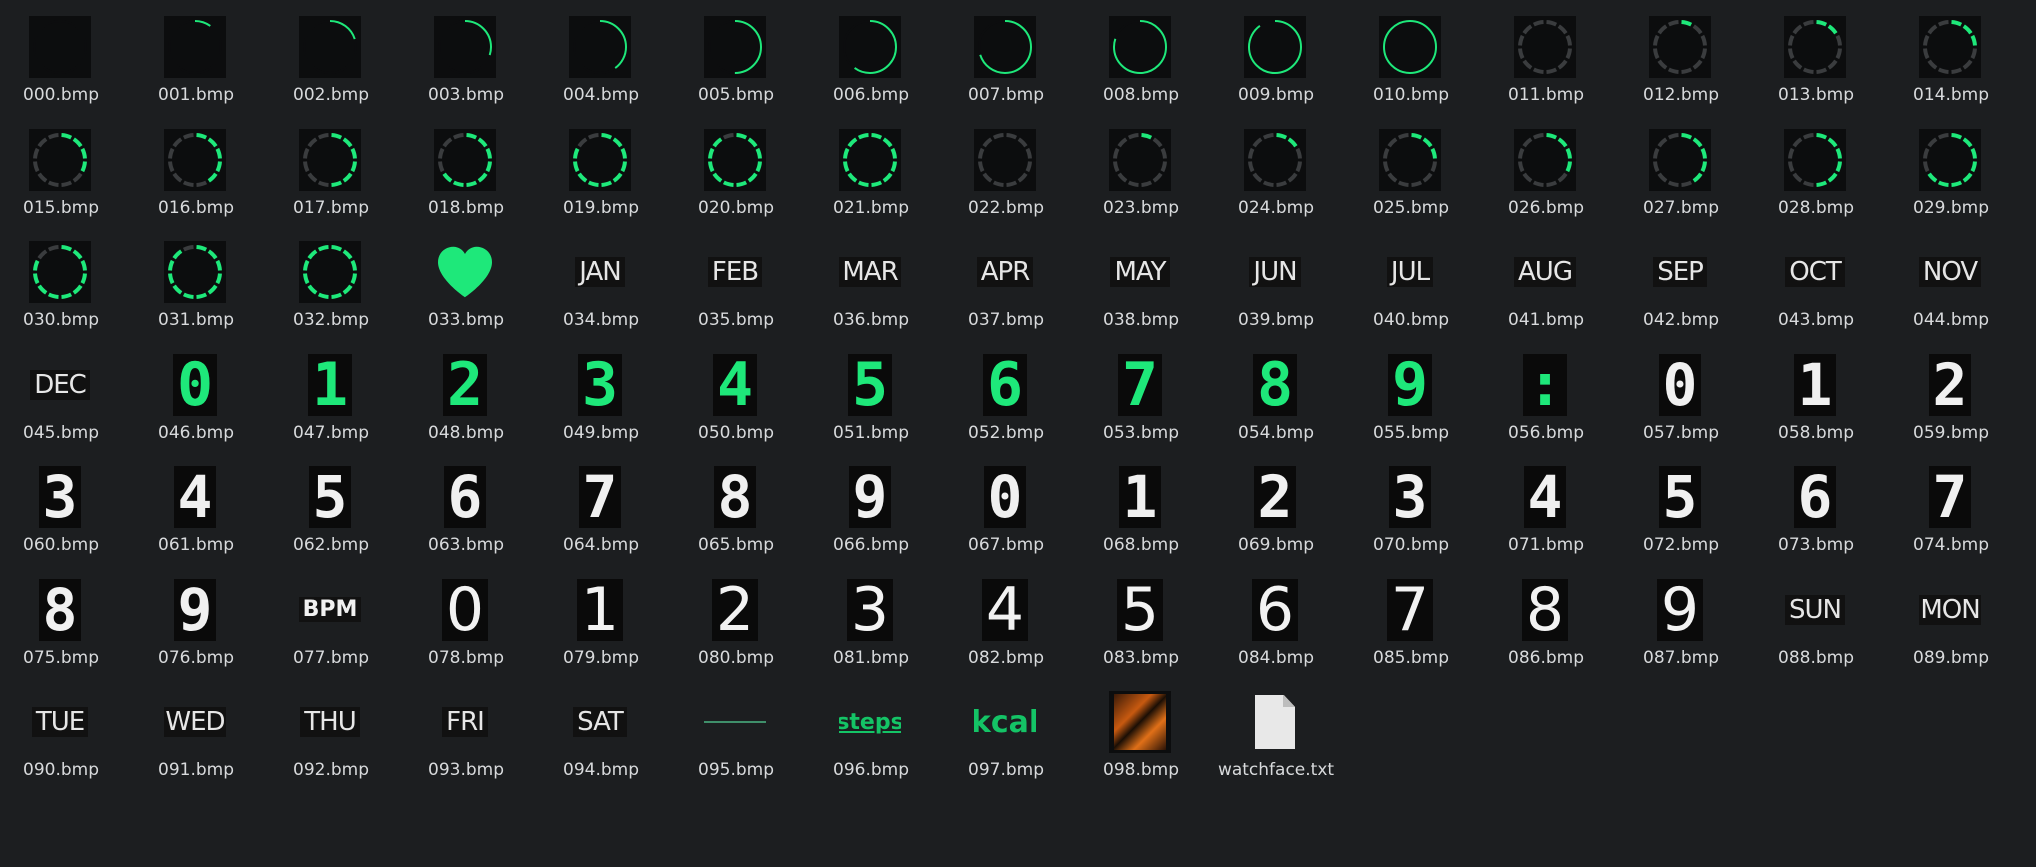 The height and width of the screenshot is (867, 2036). What do you see at coordinates (1411, 503) in the screenshot?
I see `file-item-image: 3 070.bmp` at bounding box center [1411, 503].